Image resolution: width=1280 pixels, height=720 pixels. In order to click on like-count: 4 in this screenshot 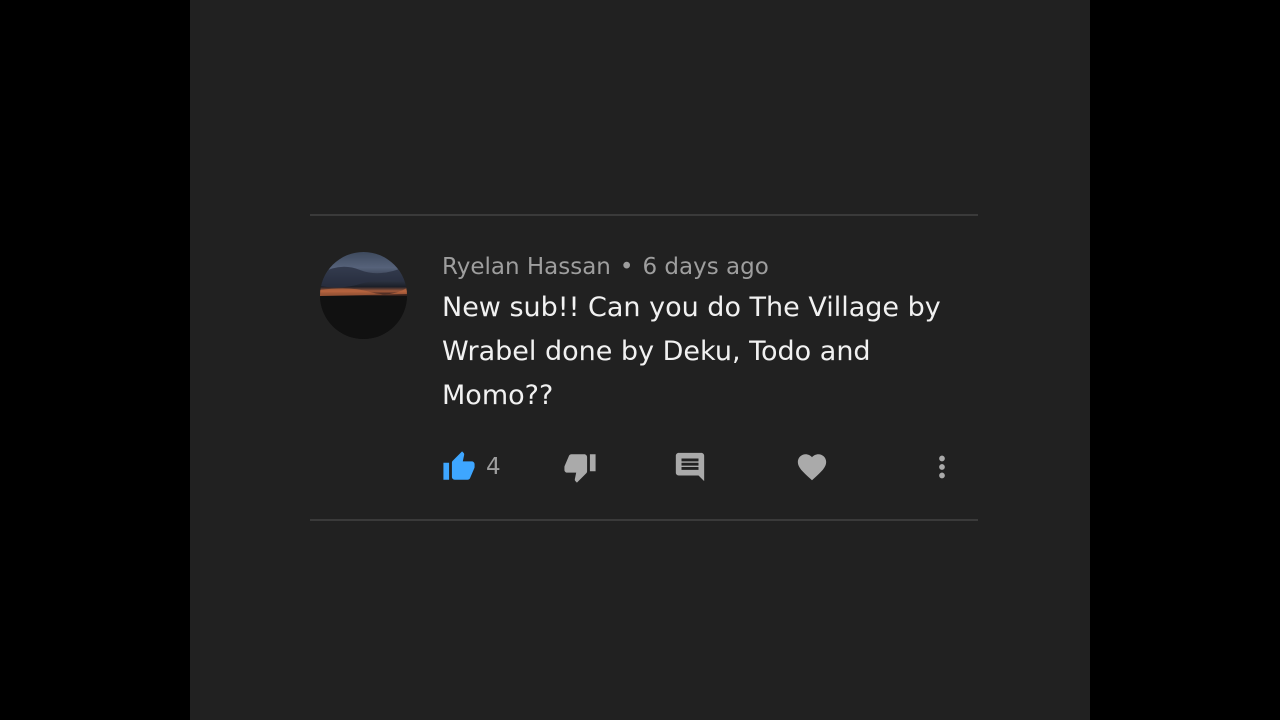, I will do `click(493, 467)`.